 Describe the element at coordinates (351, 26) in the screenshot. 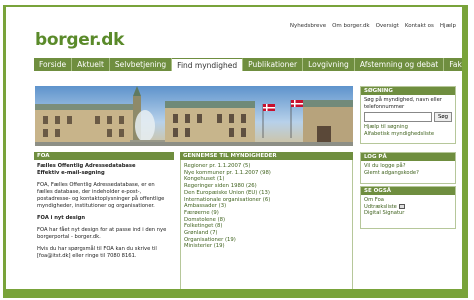

I see `top-link-om: Om borger.dk` at that location.